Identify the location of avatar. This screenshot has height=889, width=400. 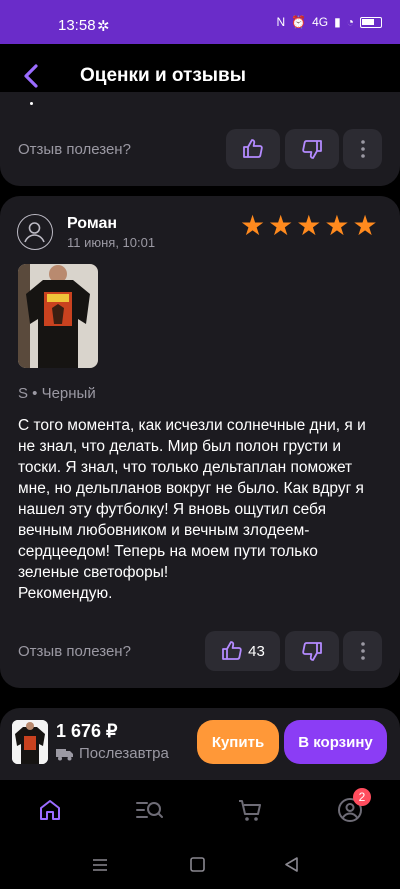
(35, 232).